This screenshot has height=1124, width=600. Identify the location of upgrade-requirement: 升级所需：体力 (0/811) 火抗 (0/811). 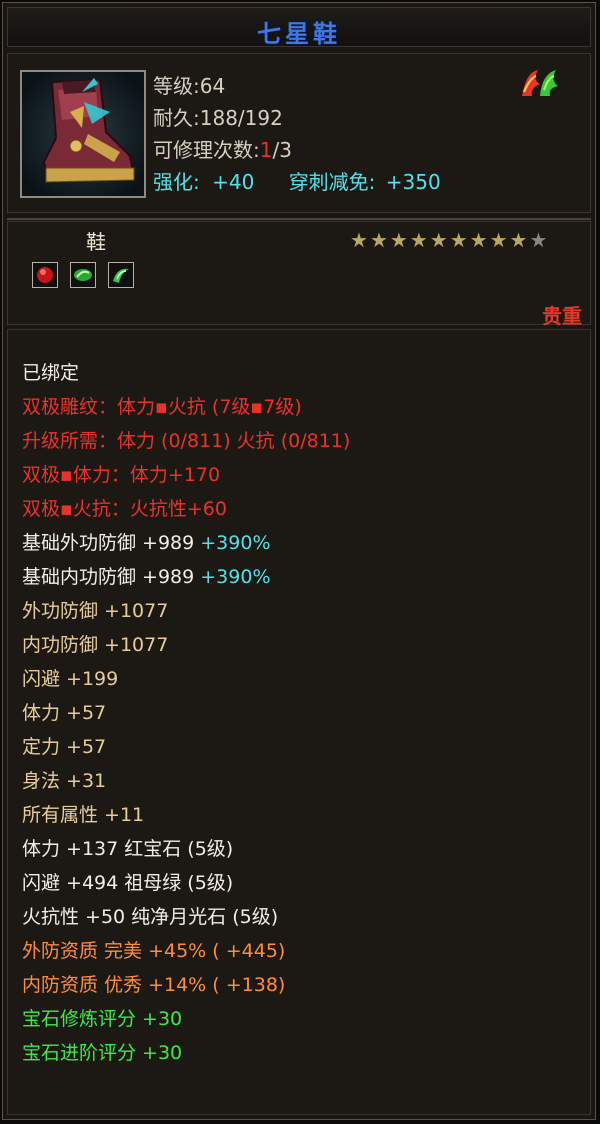
(186, 441).